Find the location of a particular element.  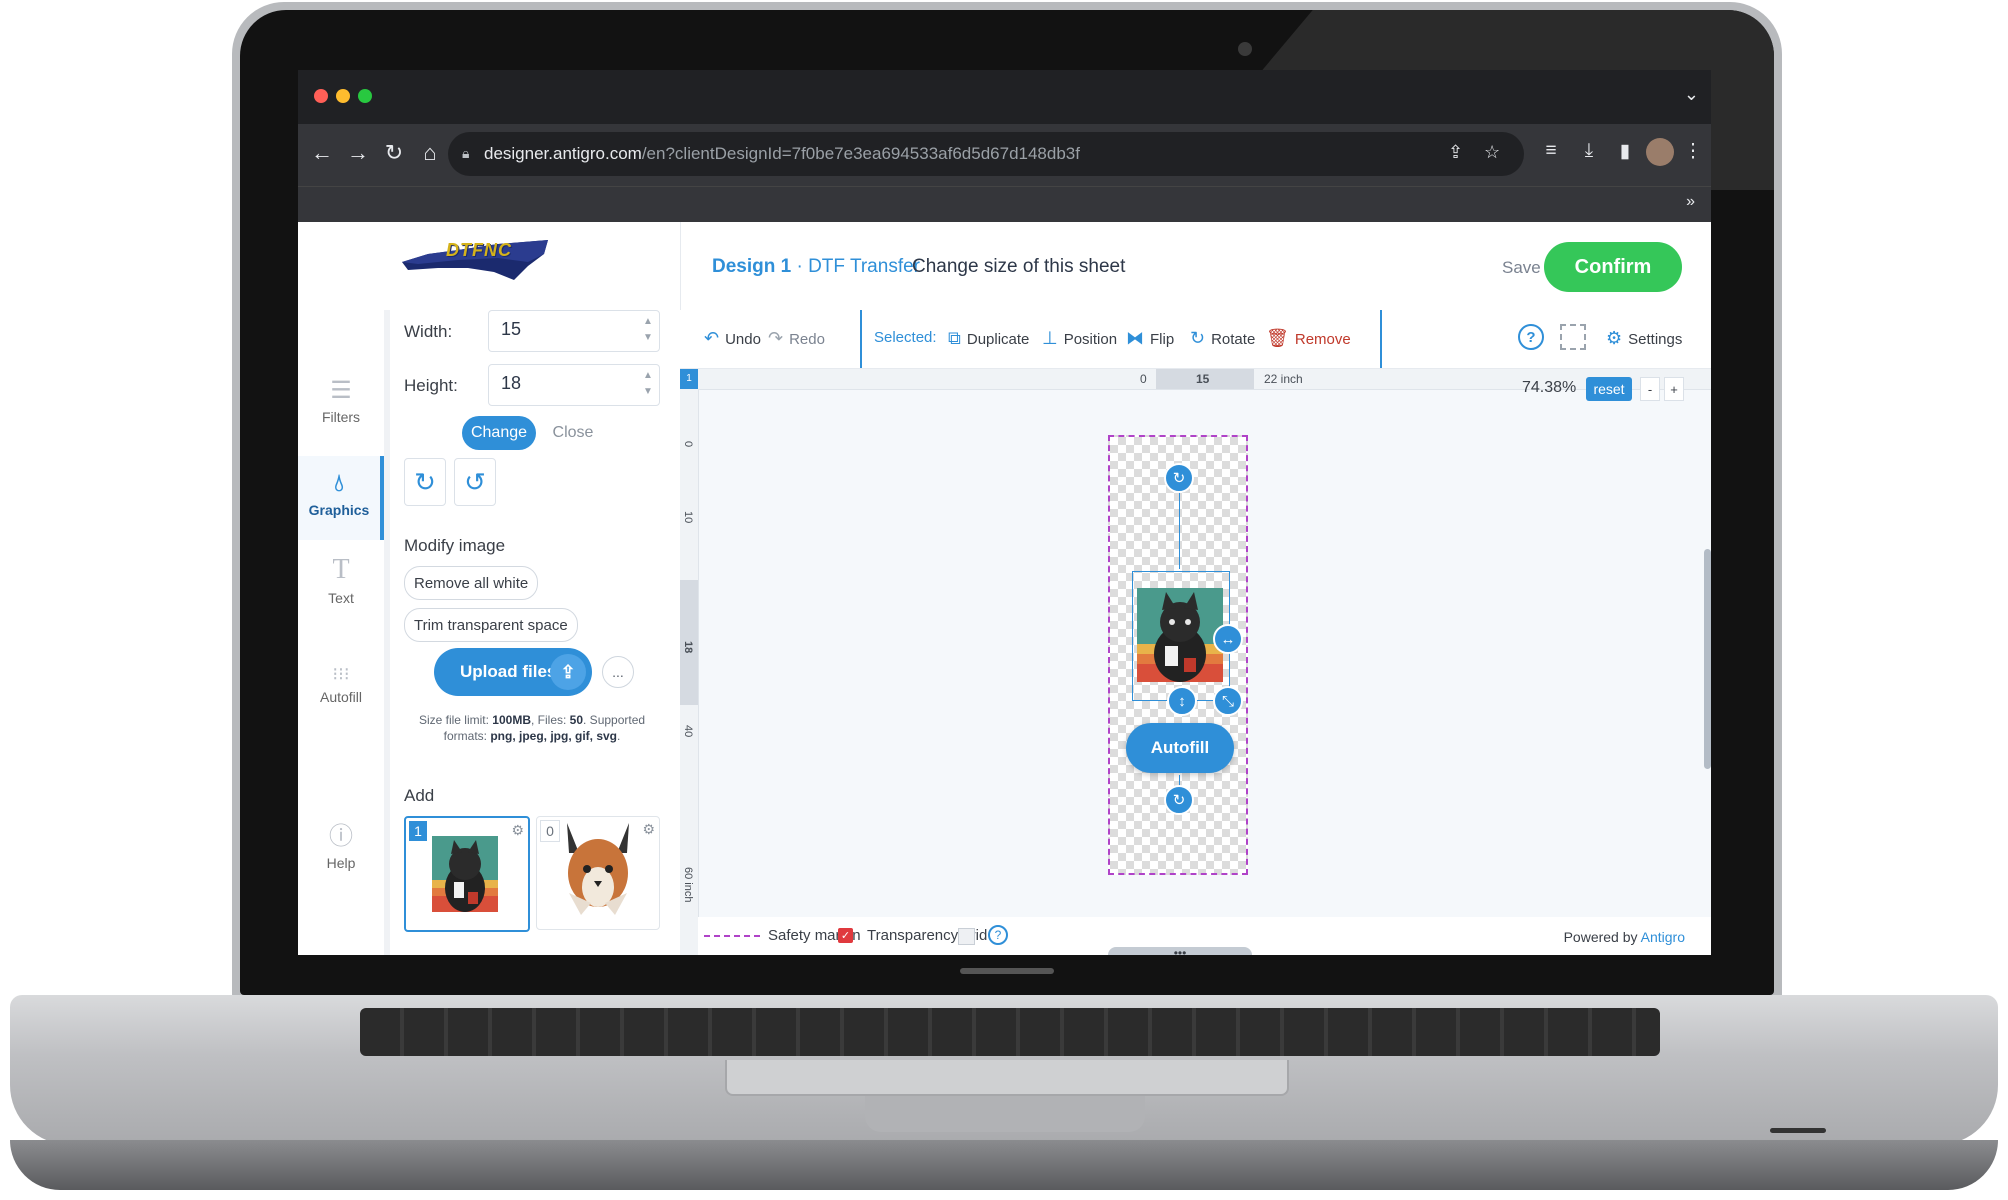

logo-area: DTFNC is located at coordinates (489, 266).